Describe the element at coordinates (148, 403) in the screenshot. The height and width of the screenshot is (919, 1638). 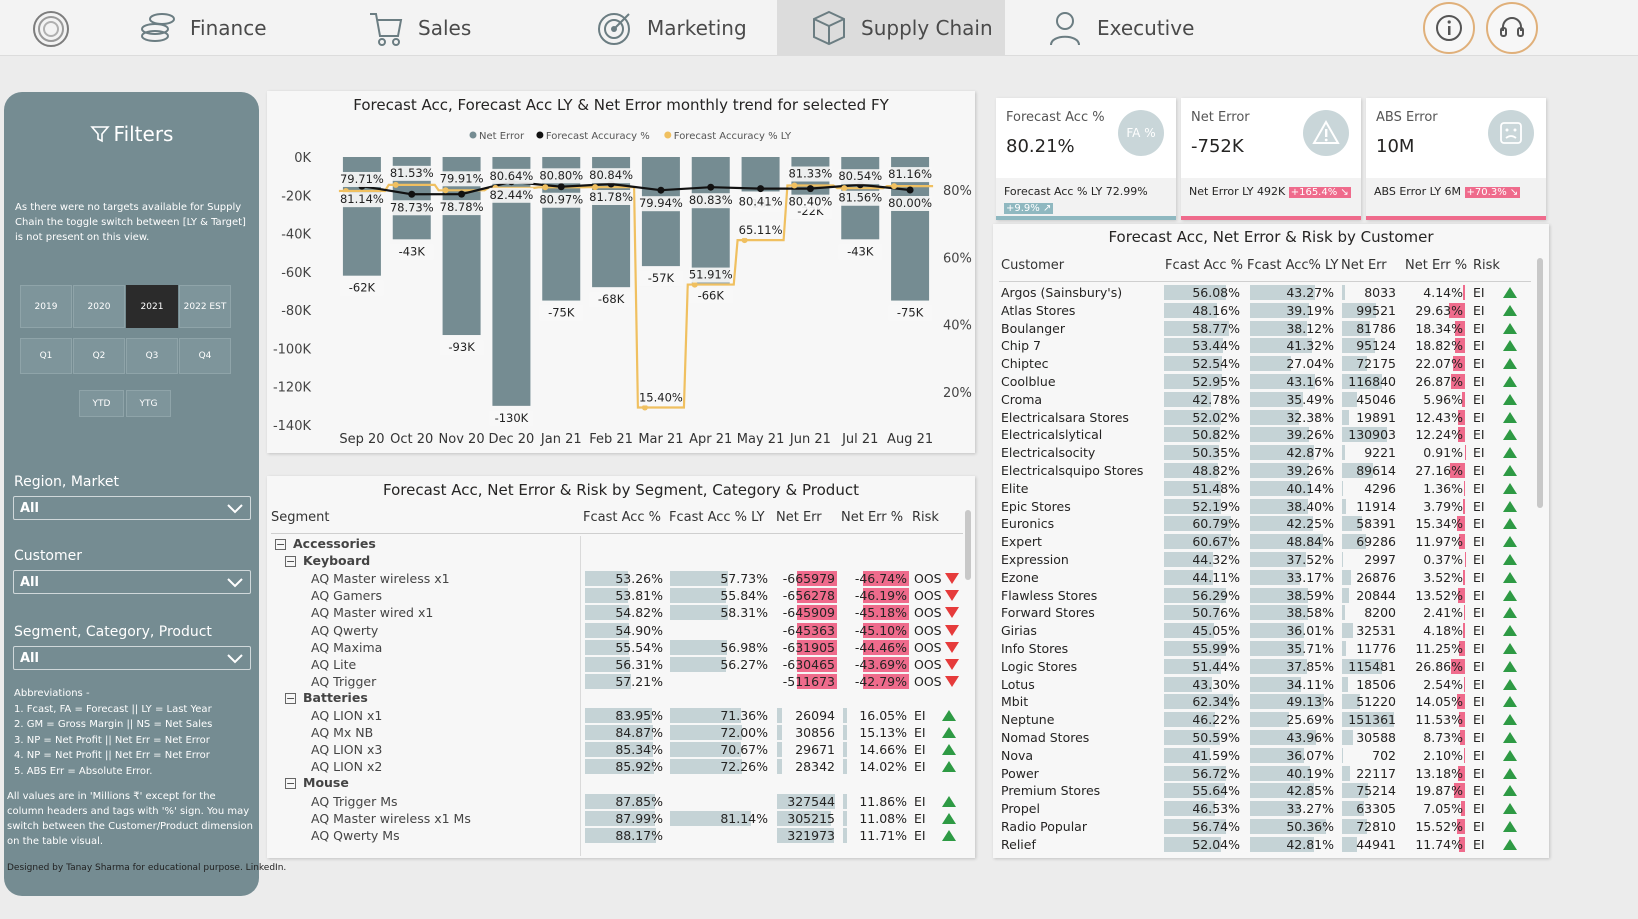
I see `period-button-ytg: YTG` at that location.